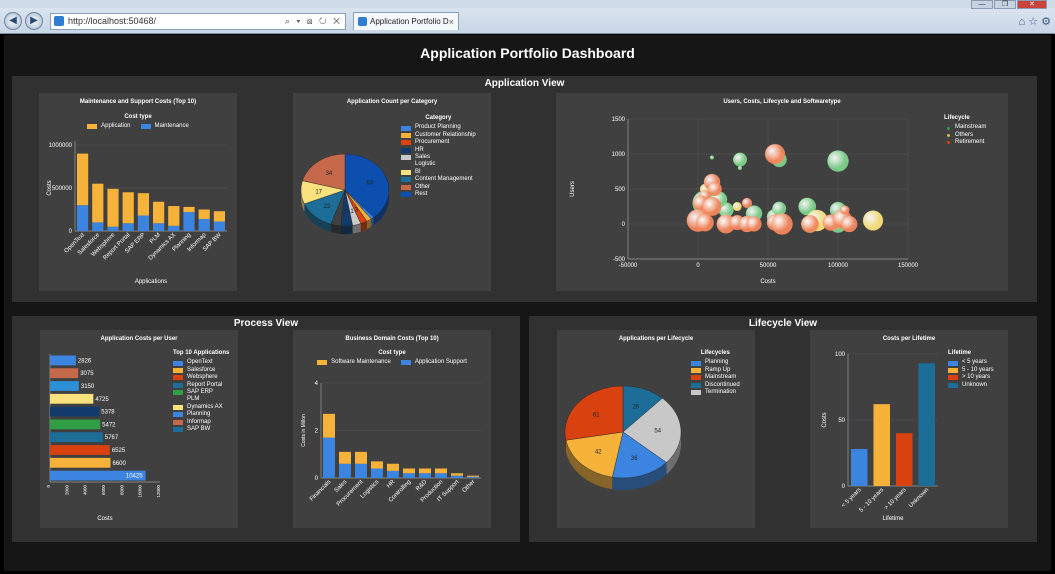  Describe the element at coordinates (201, 353) in the screenshot. I see `legend-title: Top 10 Applications` at that location.